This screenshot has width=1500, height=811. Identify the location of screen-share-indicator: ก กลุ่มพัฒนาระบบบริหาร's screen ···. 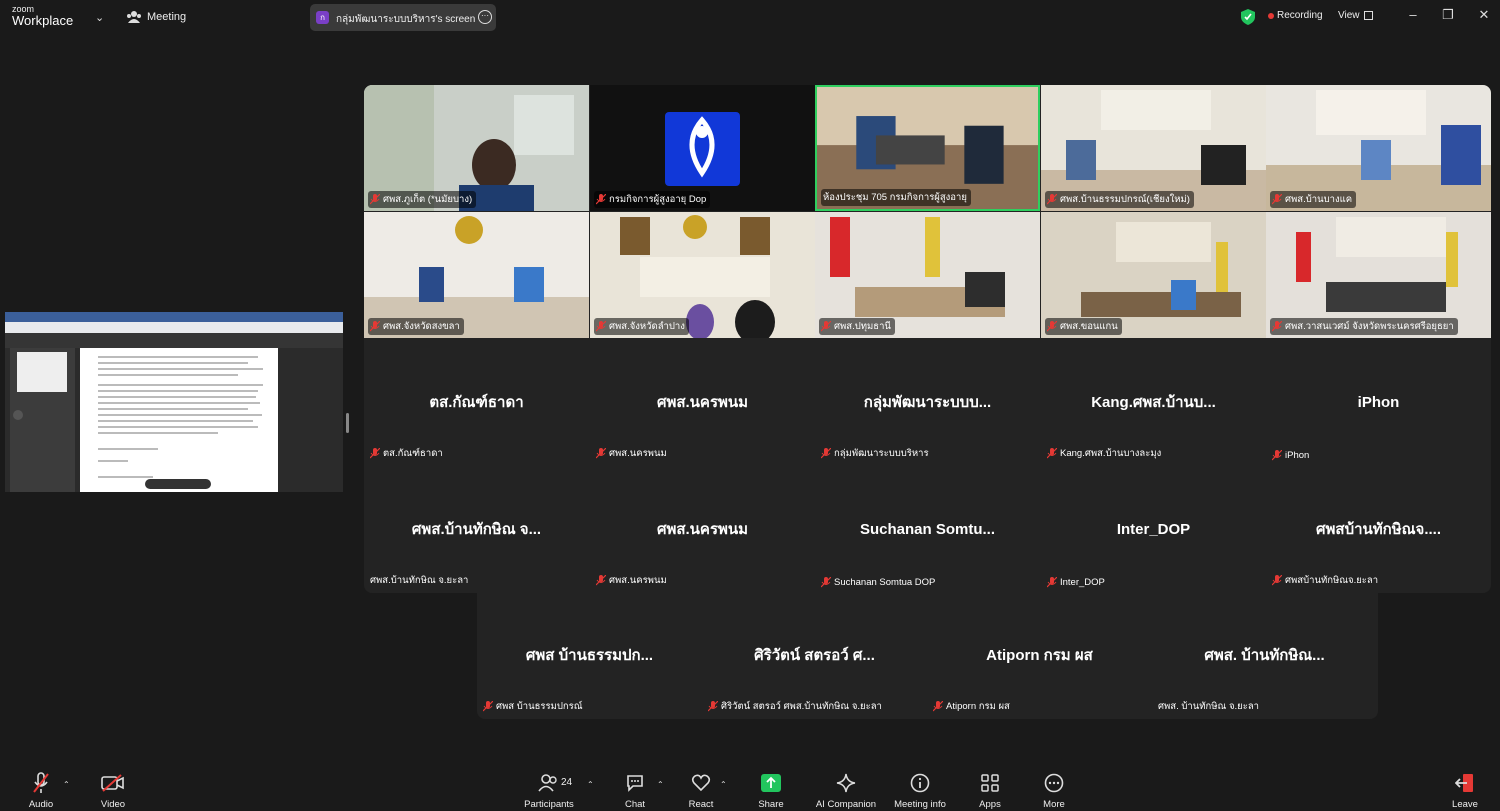
(403, 17).